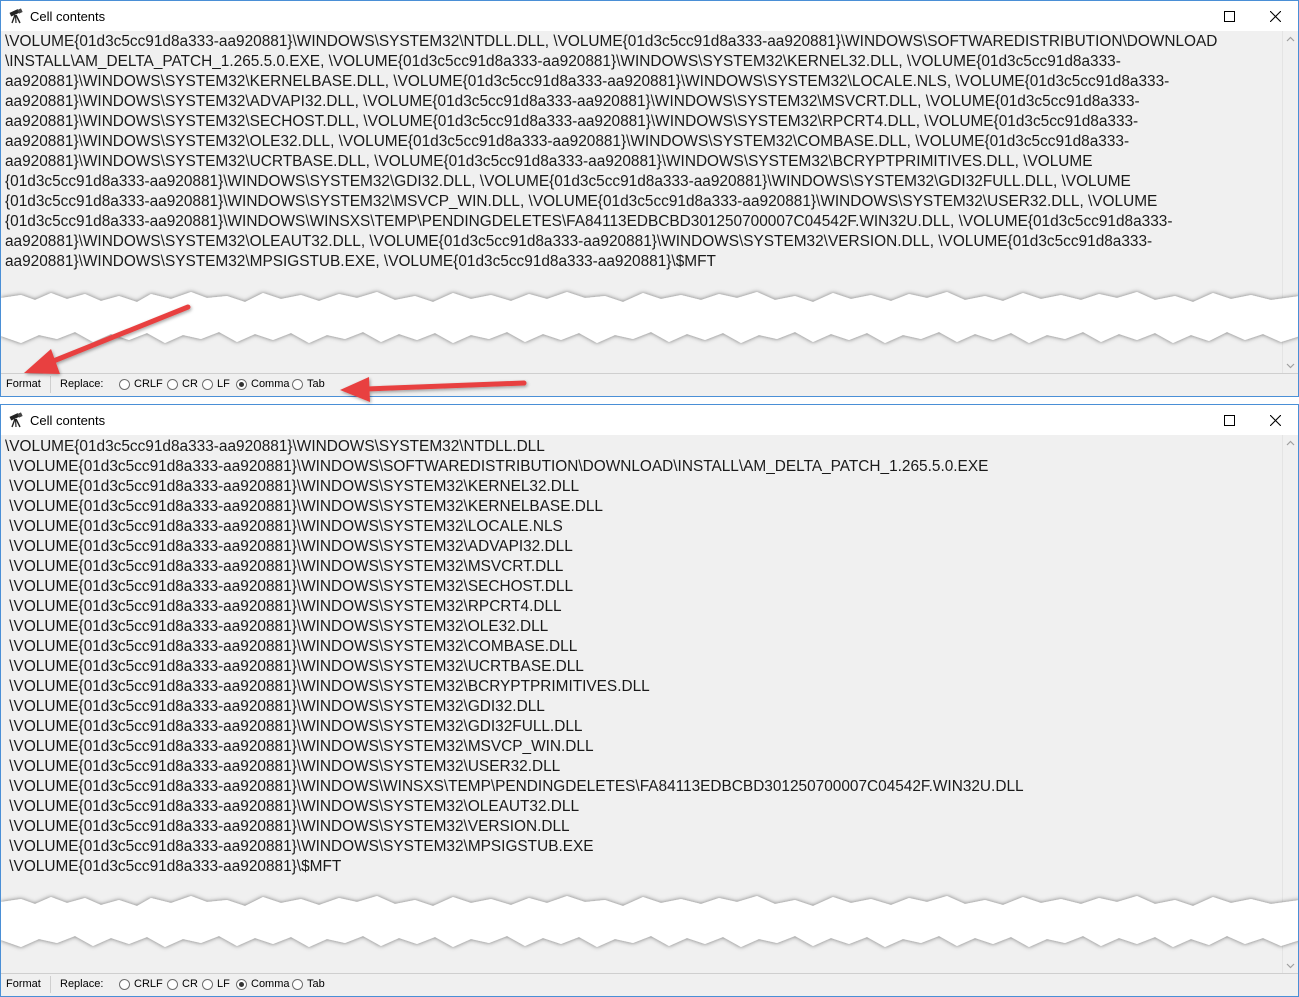 The height and width of the screenshot is (997, 1299). What do you see at coordinates (173, 866) in the screenshot?
I see `text-line: \VOLUME{01d3c5cc91d8a333-aa920881}\$MFT` at bounding box center [173, 866].